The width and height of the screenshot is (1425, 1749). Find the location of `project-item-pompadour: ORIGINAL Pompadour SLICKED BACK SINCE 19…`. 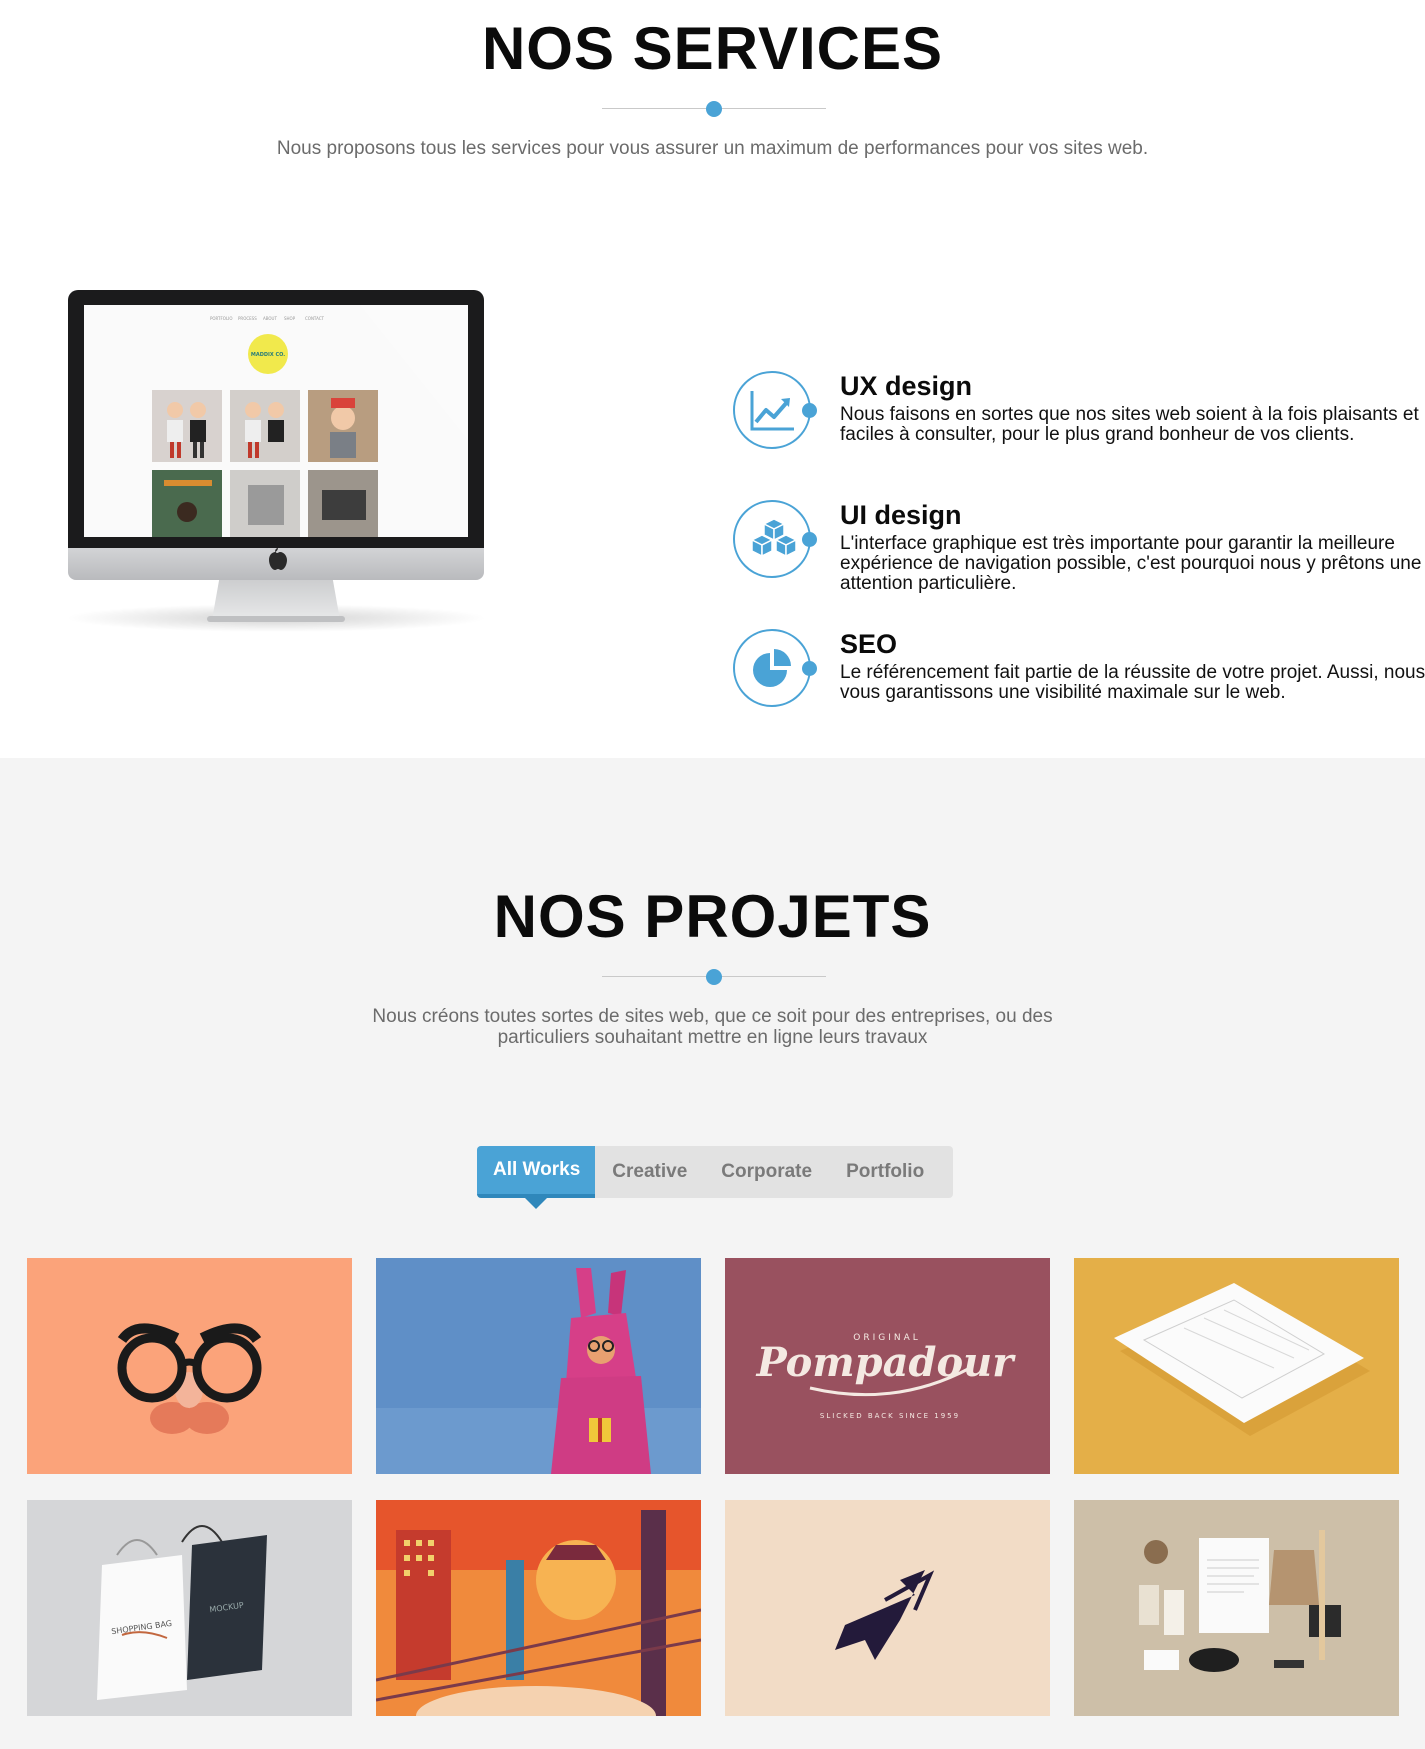

project-item-pompadour: ORIGINAL Pompadour SLICKED BACK SINCE 19… is located at coordinates (887, 1366).